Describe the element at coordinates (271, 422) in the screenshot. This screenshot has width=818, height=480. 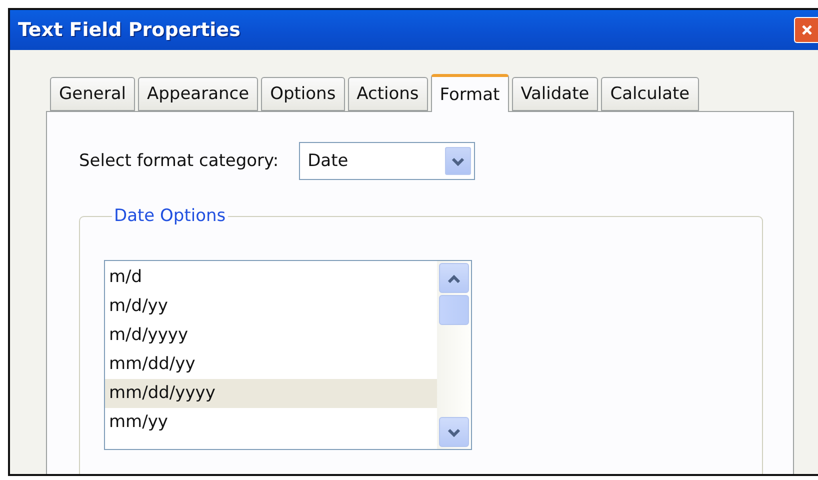
I see `list-item: mm/yy` at that location.